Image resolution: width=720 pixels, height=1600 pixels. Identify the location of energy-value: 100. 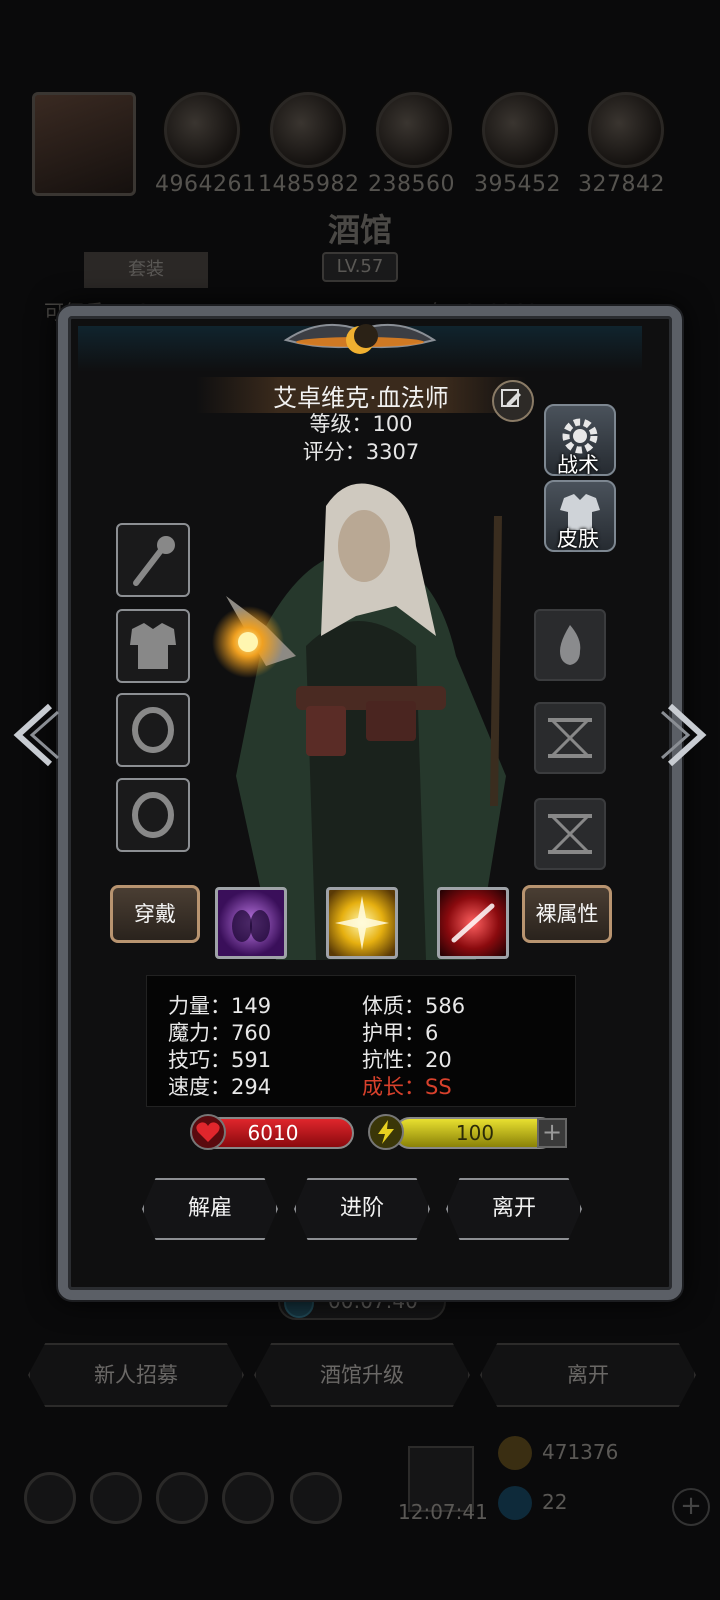
(475, 1133).